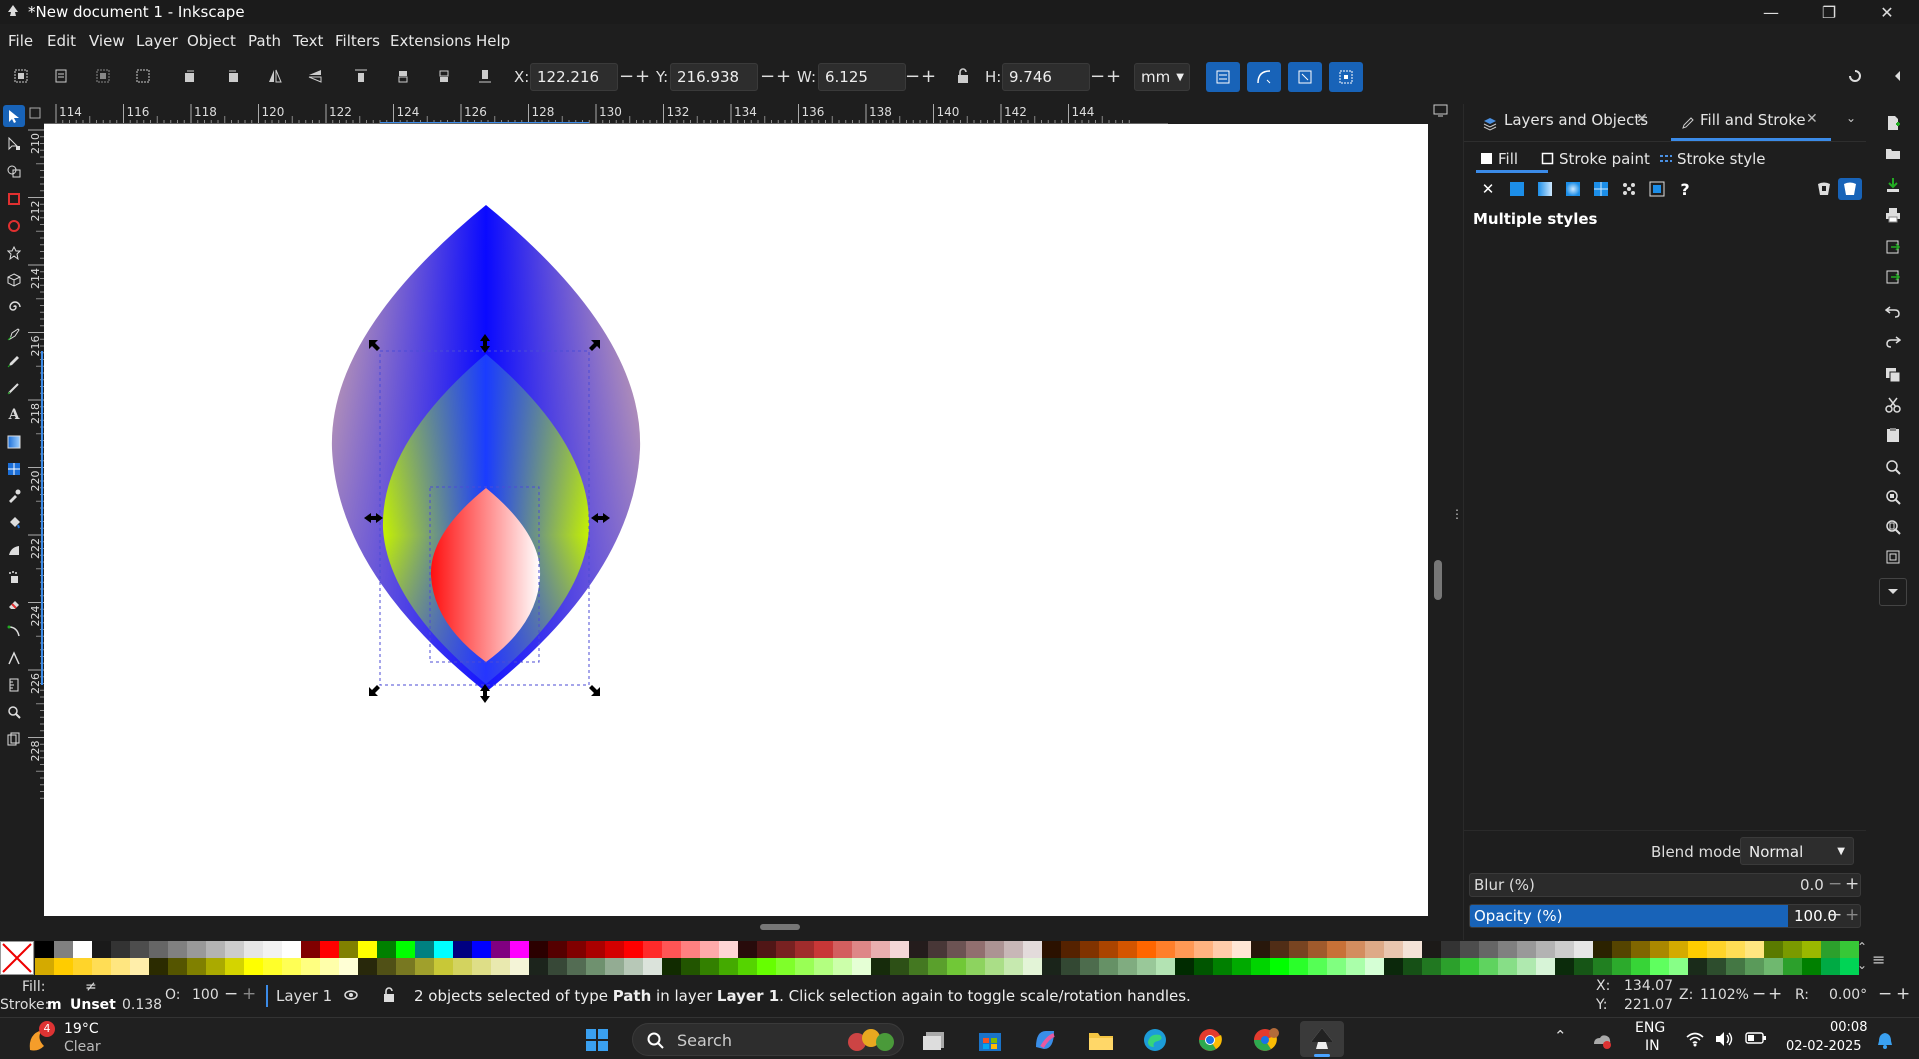 Image resolution: width=1919 pixels, height=1059 pixels. What do you see at coordinates (1210, 1040) in the screenshot?
I see `chrome-icon` at bounding box center [1210, 1040].